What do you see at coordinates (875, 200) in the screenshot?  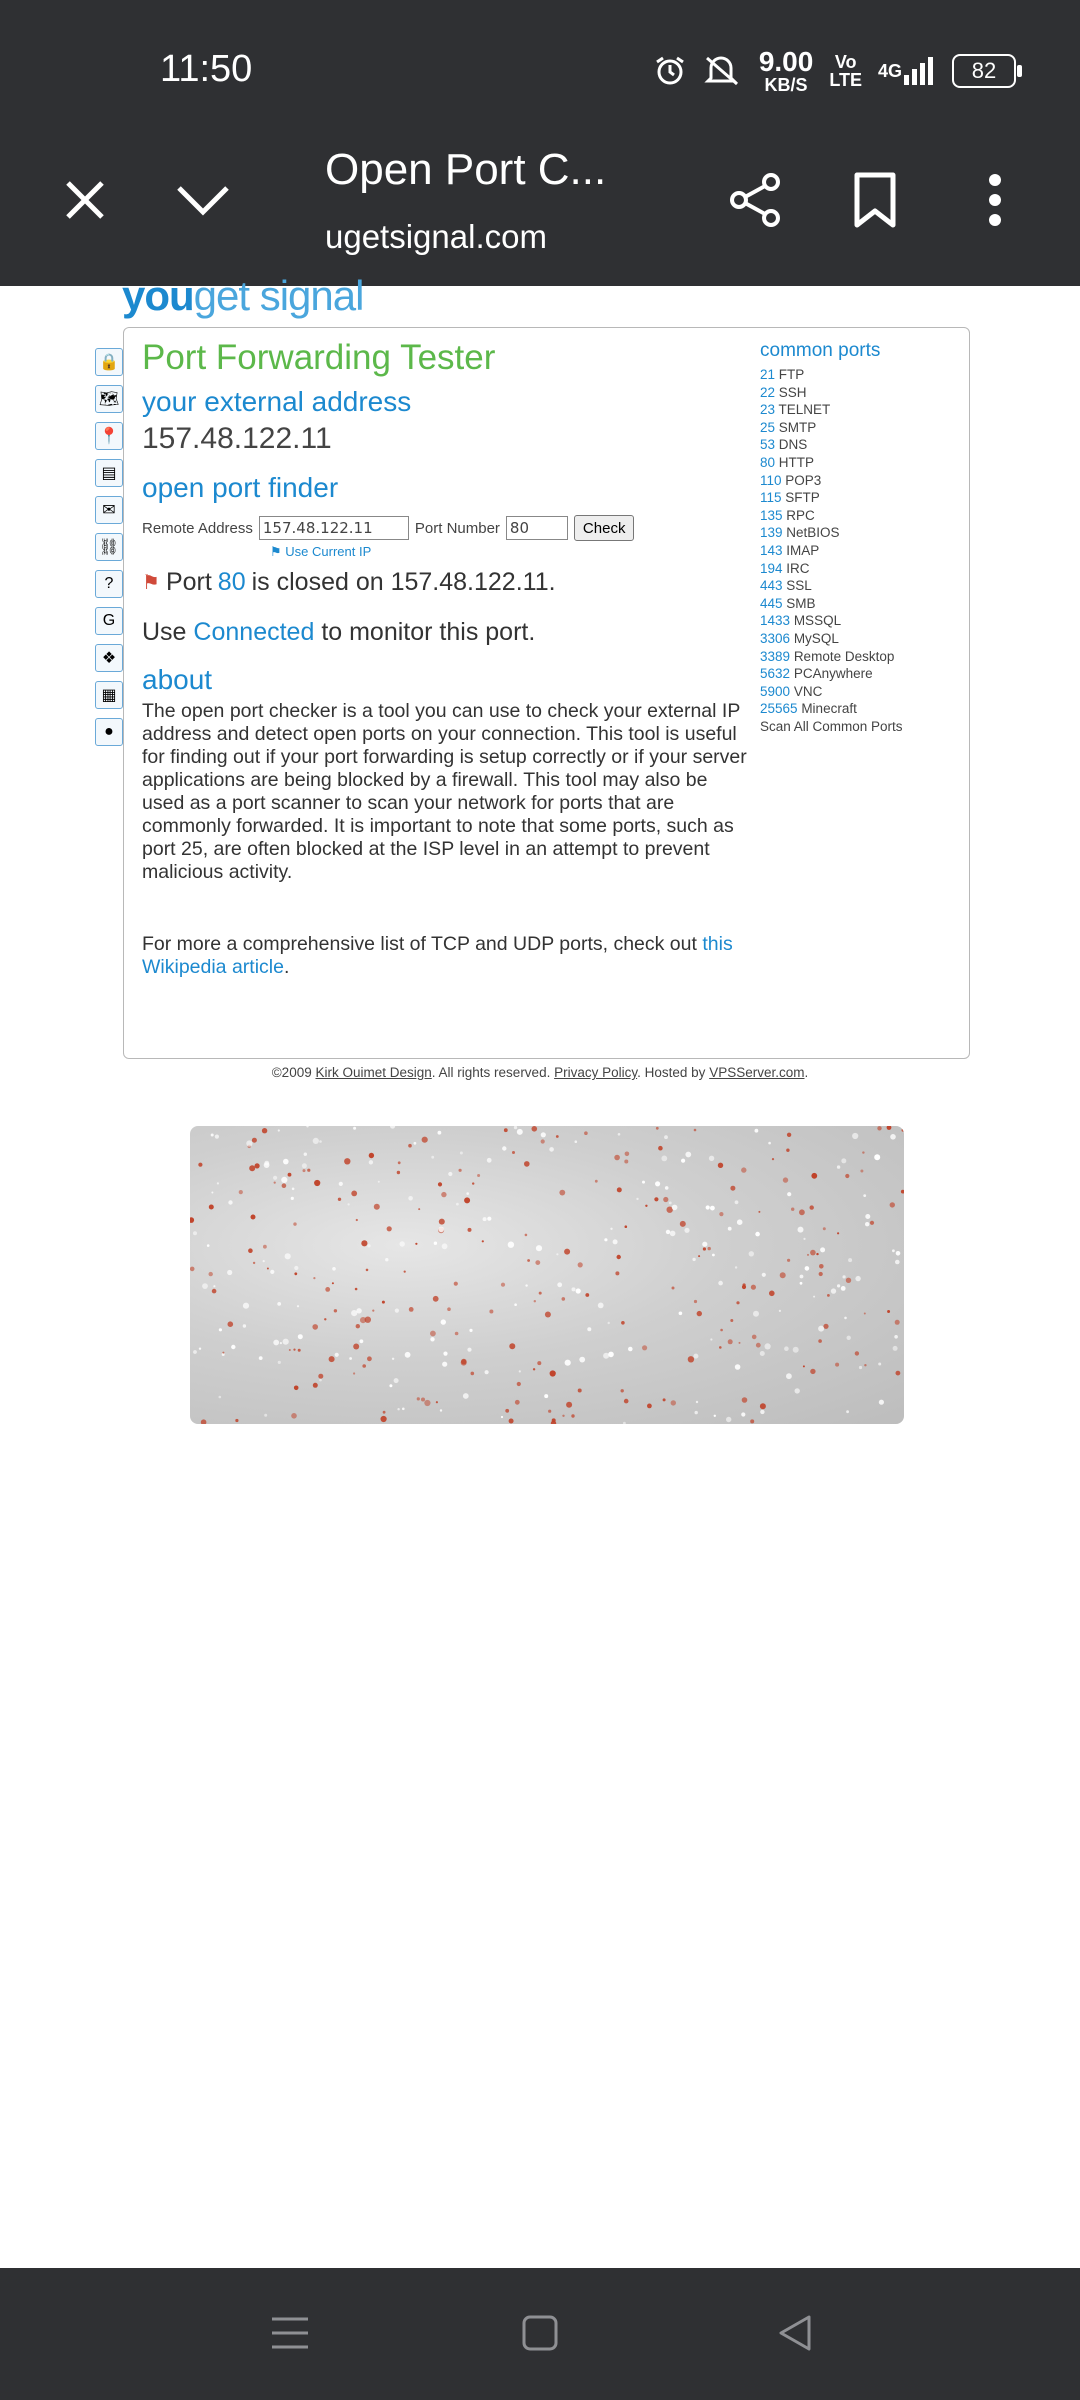 I see `bookmark-button` at bounding box center [875, 200].